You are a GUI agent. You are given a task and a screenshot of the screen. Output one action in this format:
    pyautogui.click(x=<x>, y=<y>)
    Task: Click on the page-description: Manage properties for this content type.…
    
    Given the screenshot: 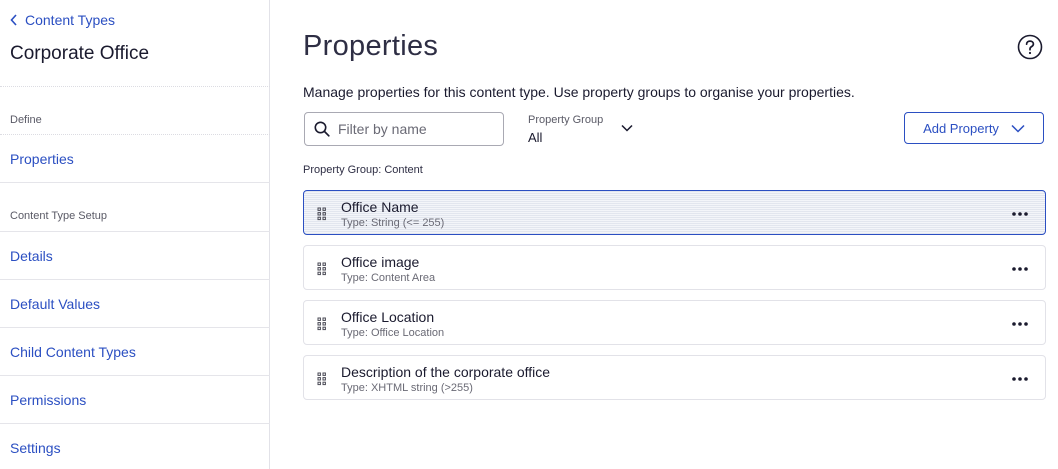 What is the action you would take?
    pyautogui.click(x=579, y=92)
    